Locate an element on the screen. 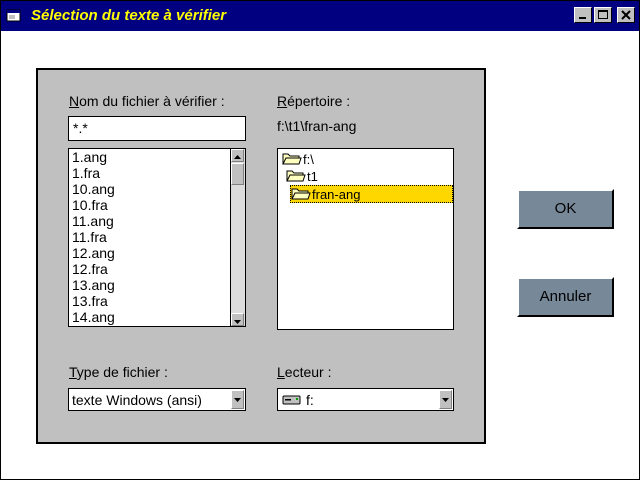  drive-value: f: is located at coordinates (310, 400).